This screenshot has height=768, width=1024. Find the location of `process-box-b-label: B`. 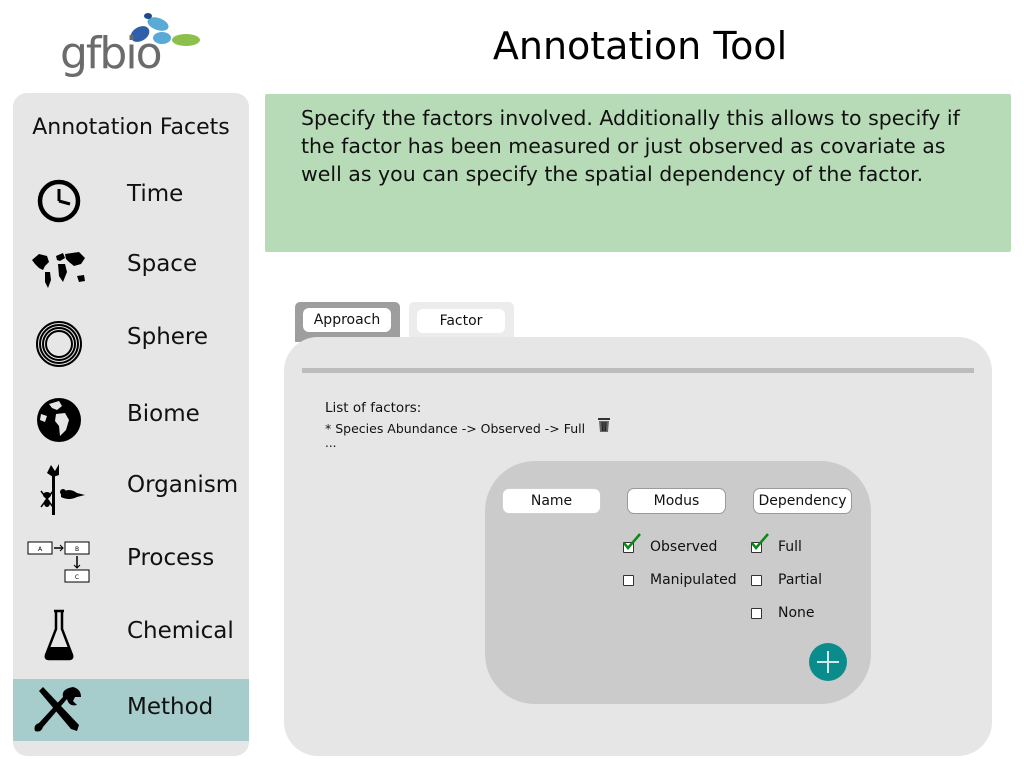

process-box-b-label: B is located at coordinates (77, 549).